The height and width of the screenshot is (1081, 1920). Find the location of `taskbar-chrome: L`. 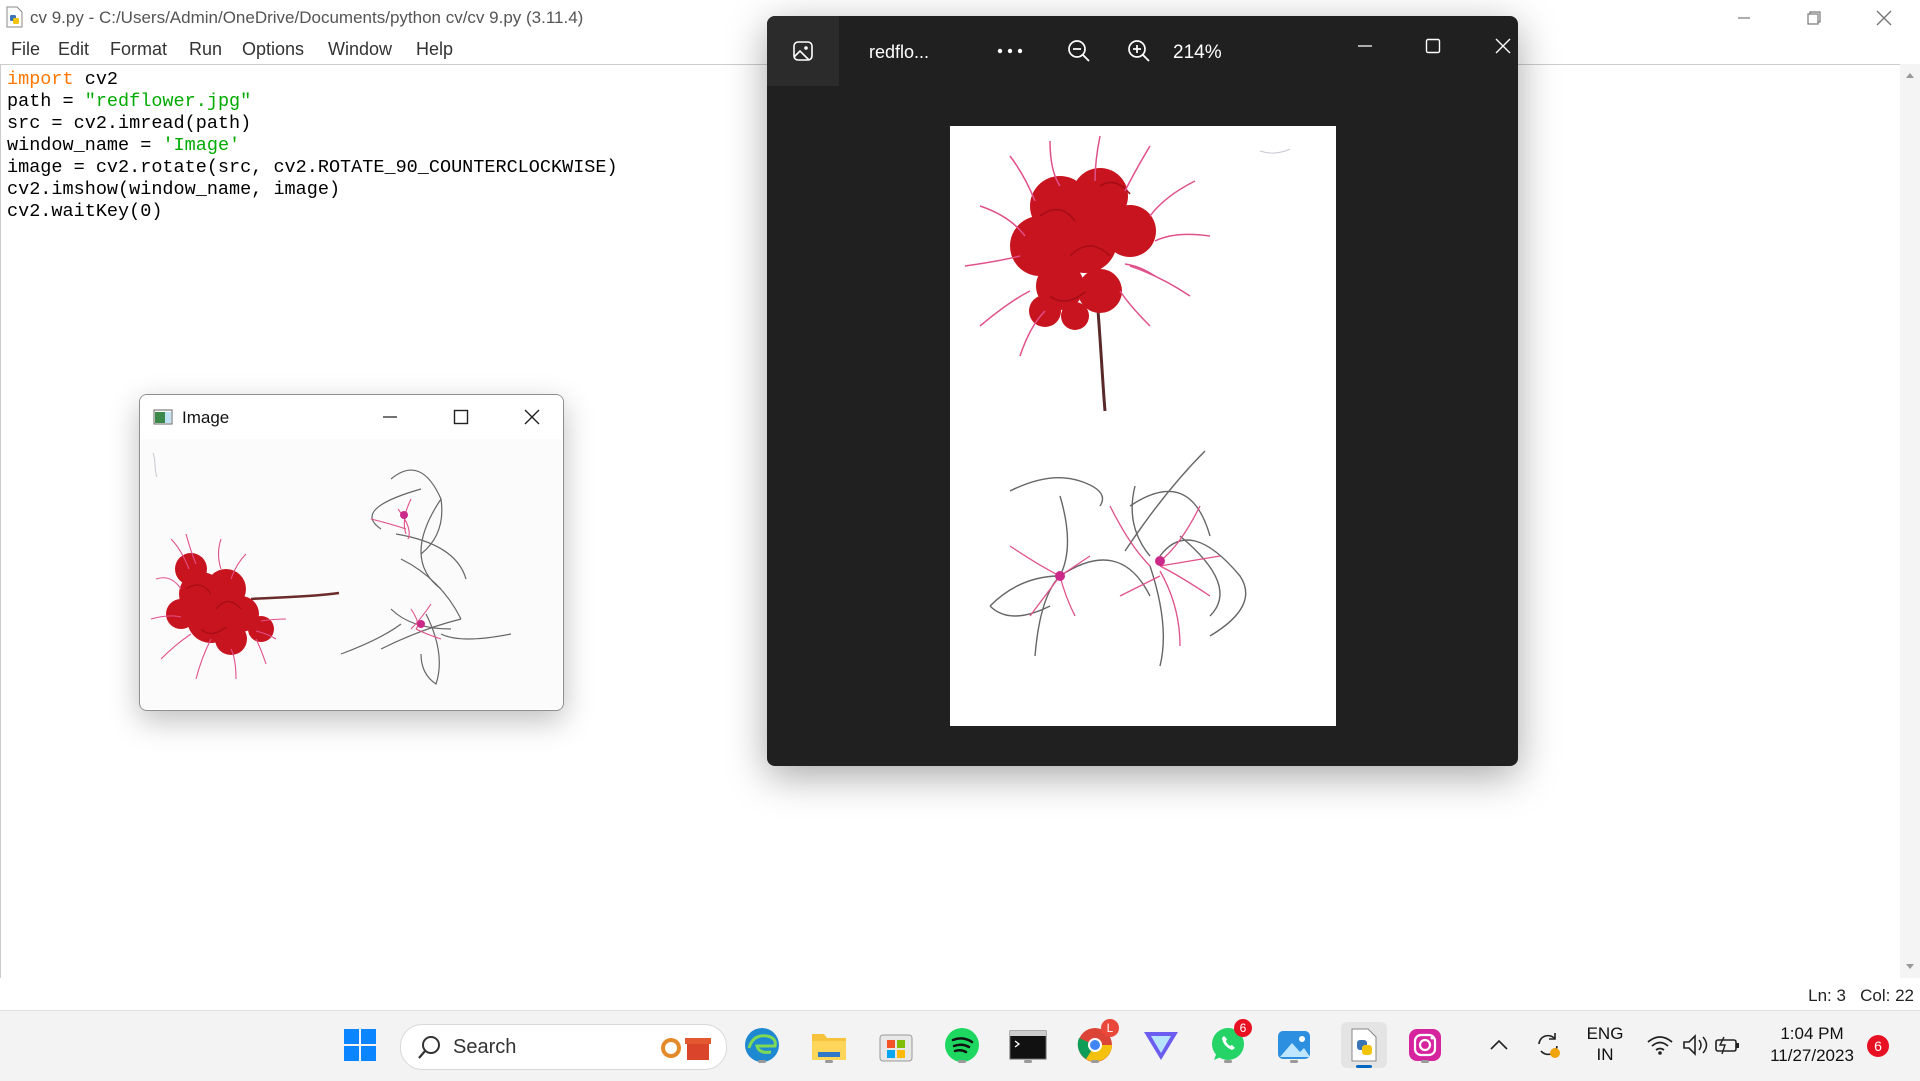

taskbar-chrome: L is located at coordinates (1097, 1042).